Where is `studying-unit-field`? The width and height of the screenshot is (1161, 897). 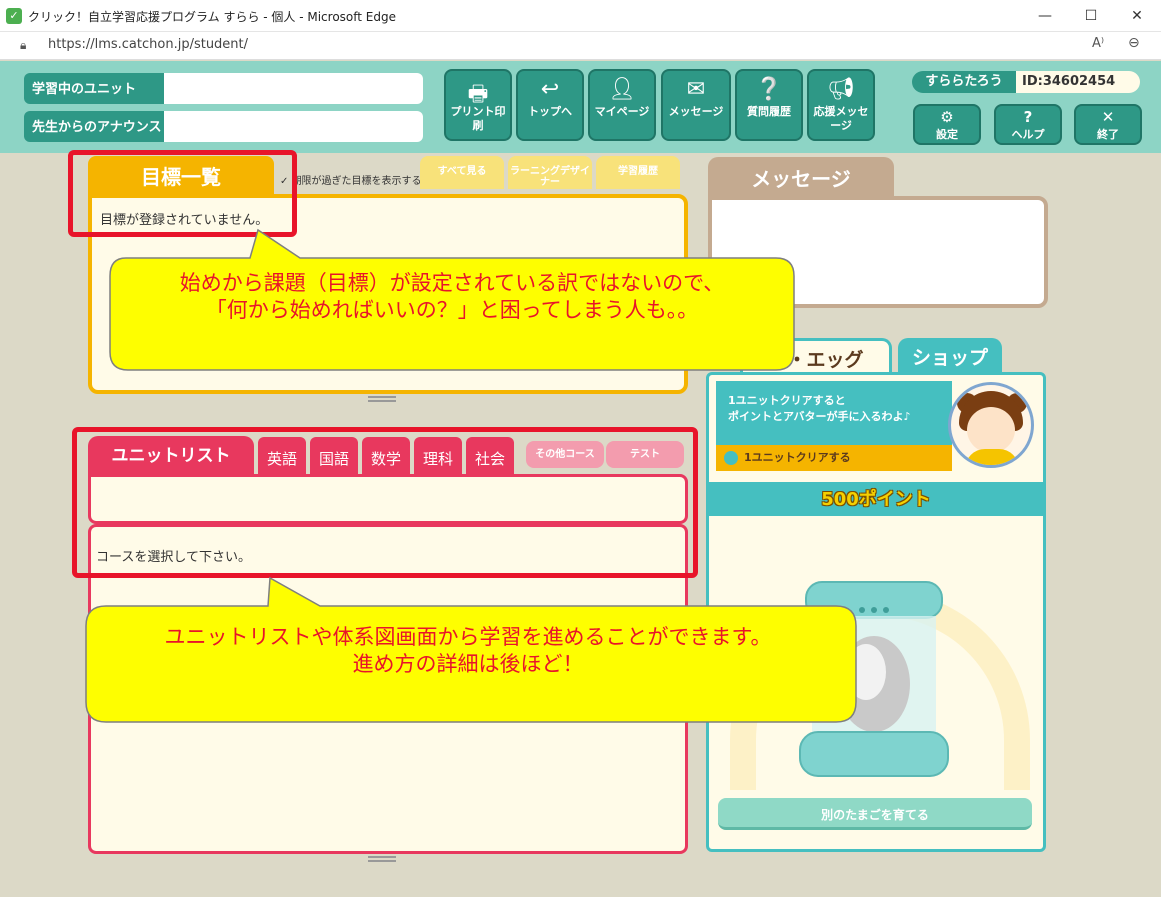 studying-unit-field is located at coordinates (293, 88).